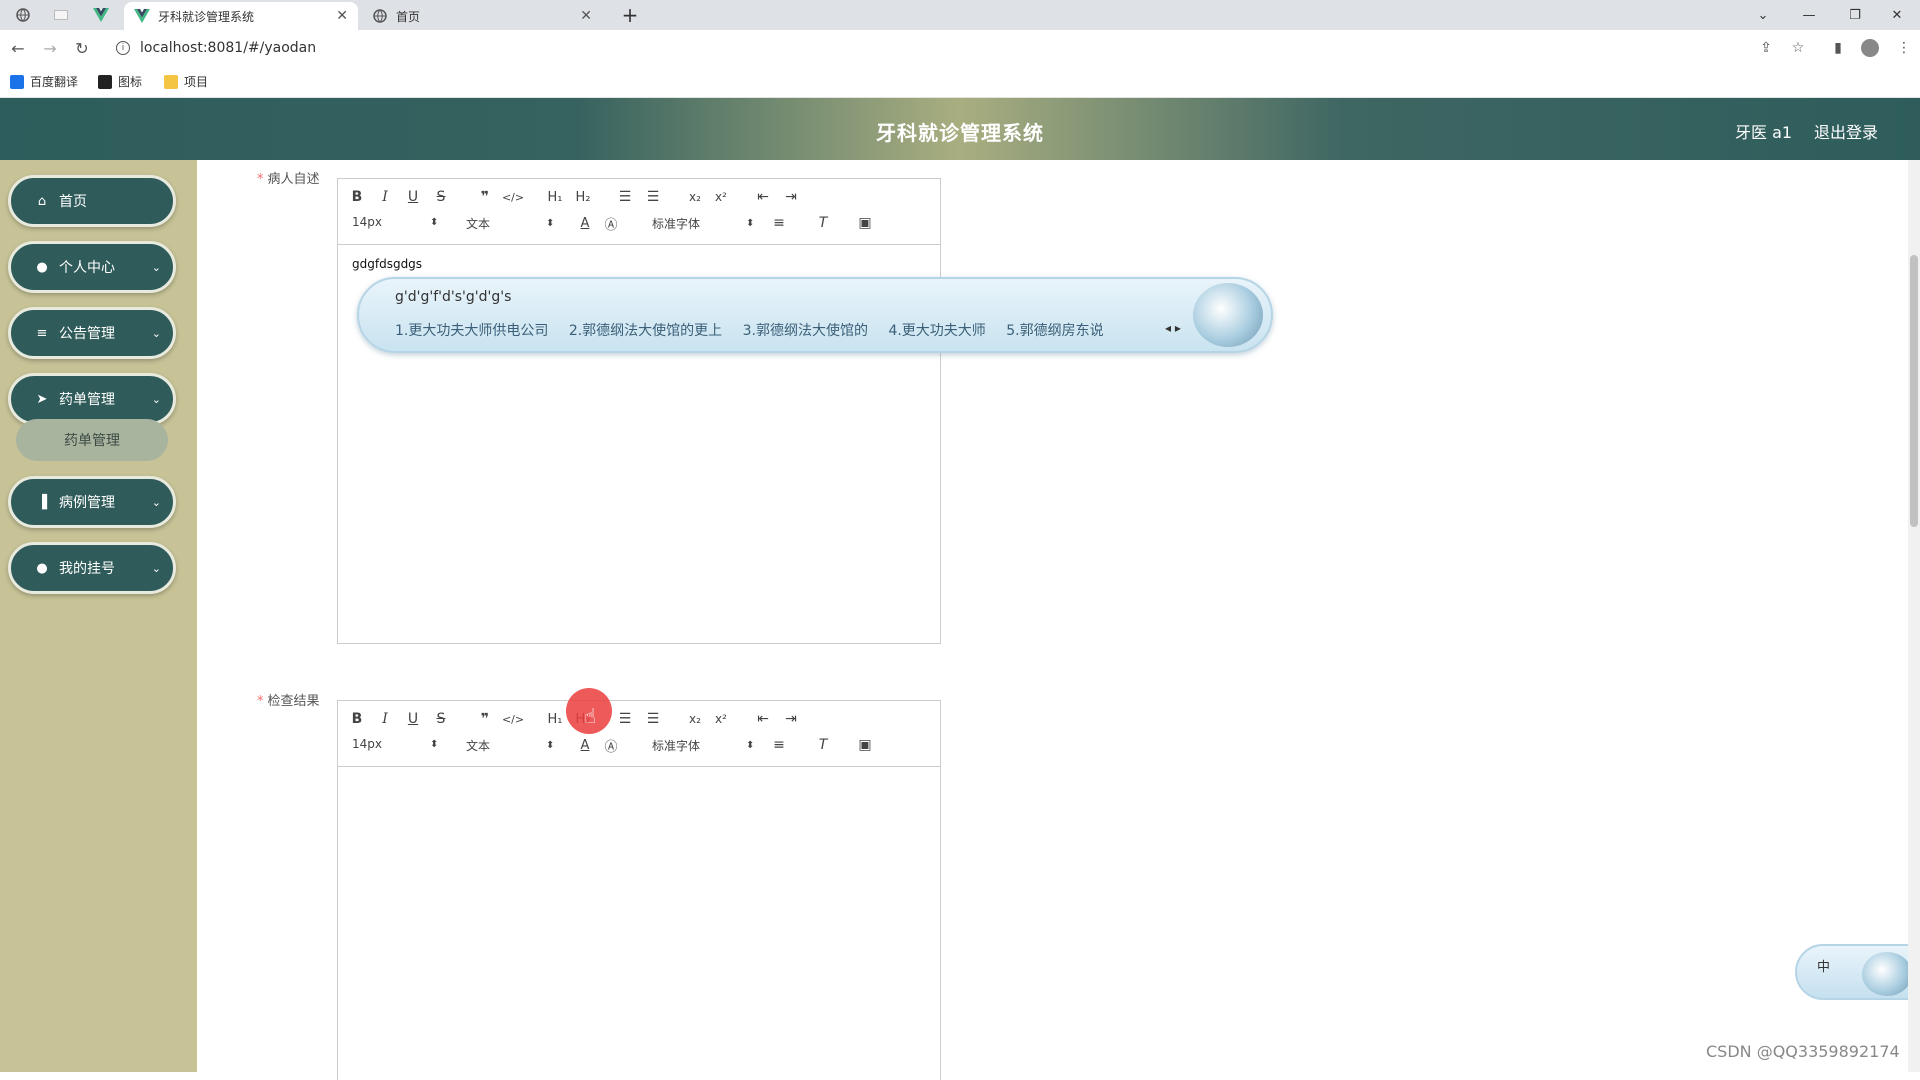 The height and width of the screenshot is (1080, 1920). I want to click on menu-kebab-icon: ⋮, so click(1904, 48).